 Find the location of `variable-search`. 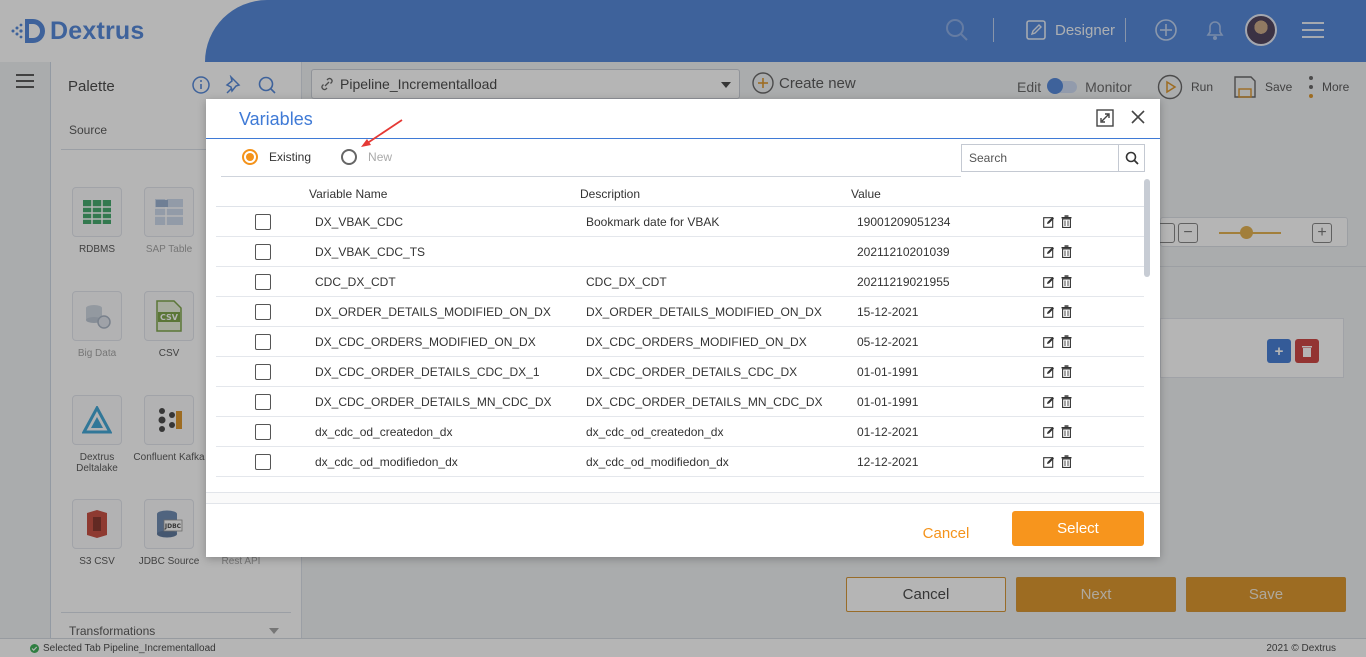

variable-search is located at coordinates (1053, 158).